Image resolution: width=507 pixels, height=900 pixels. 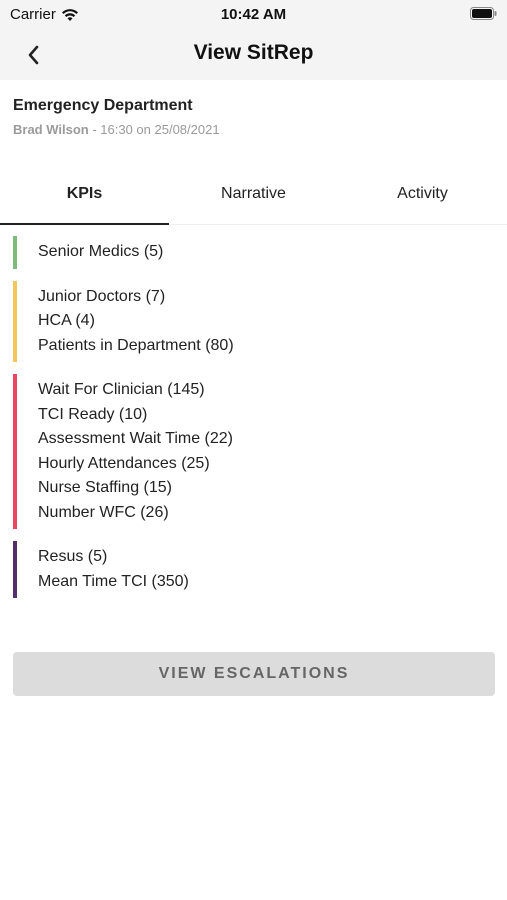 I want to click on sitrep-meta: Brad Wilson - 16:30 on 25/08/2021, so click(x=116, y=129).